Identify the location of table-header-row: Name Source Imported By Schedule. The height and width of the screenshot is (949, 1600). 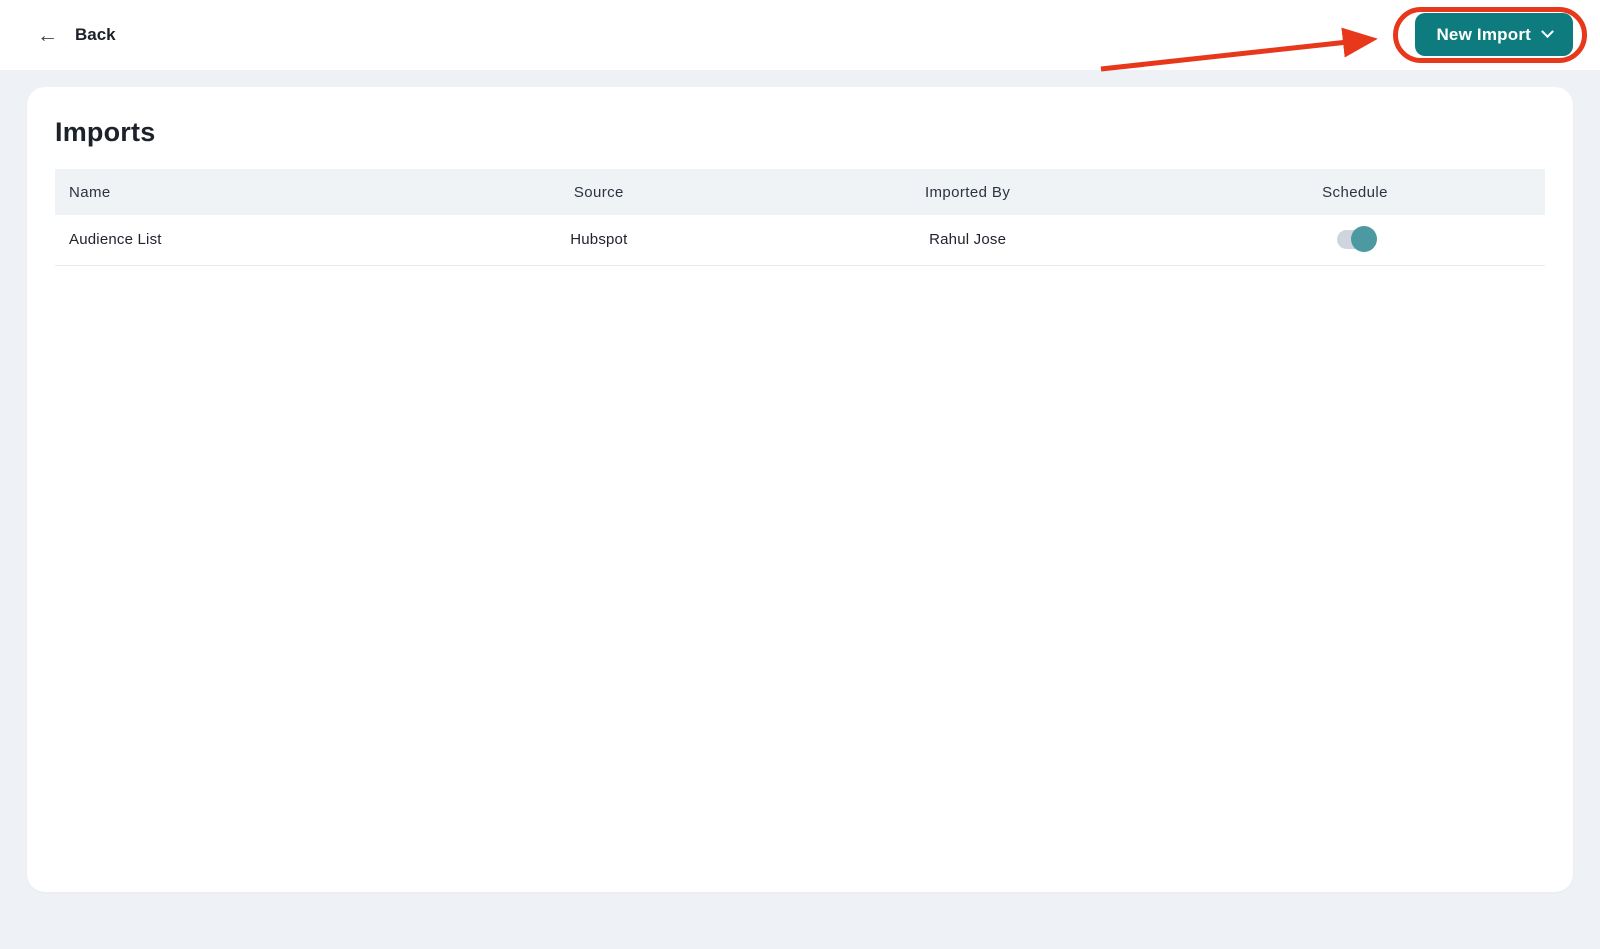
(800, 192).